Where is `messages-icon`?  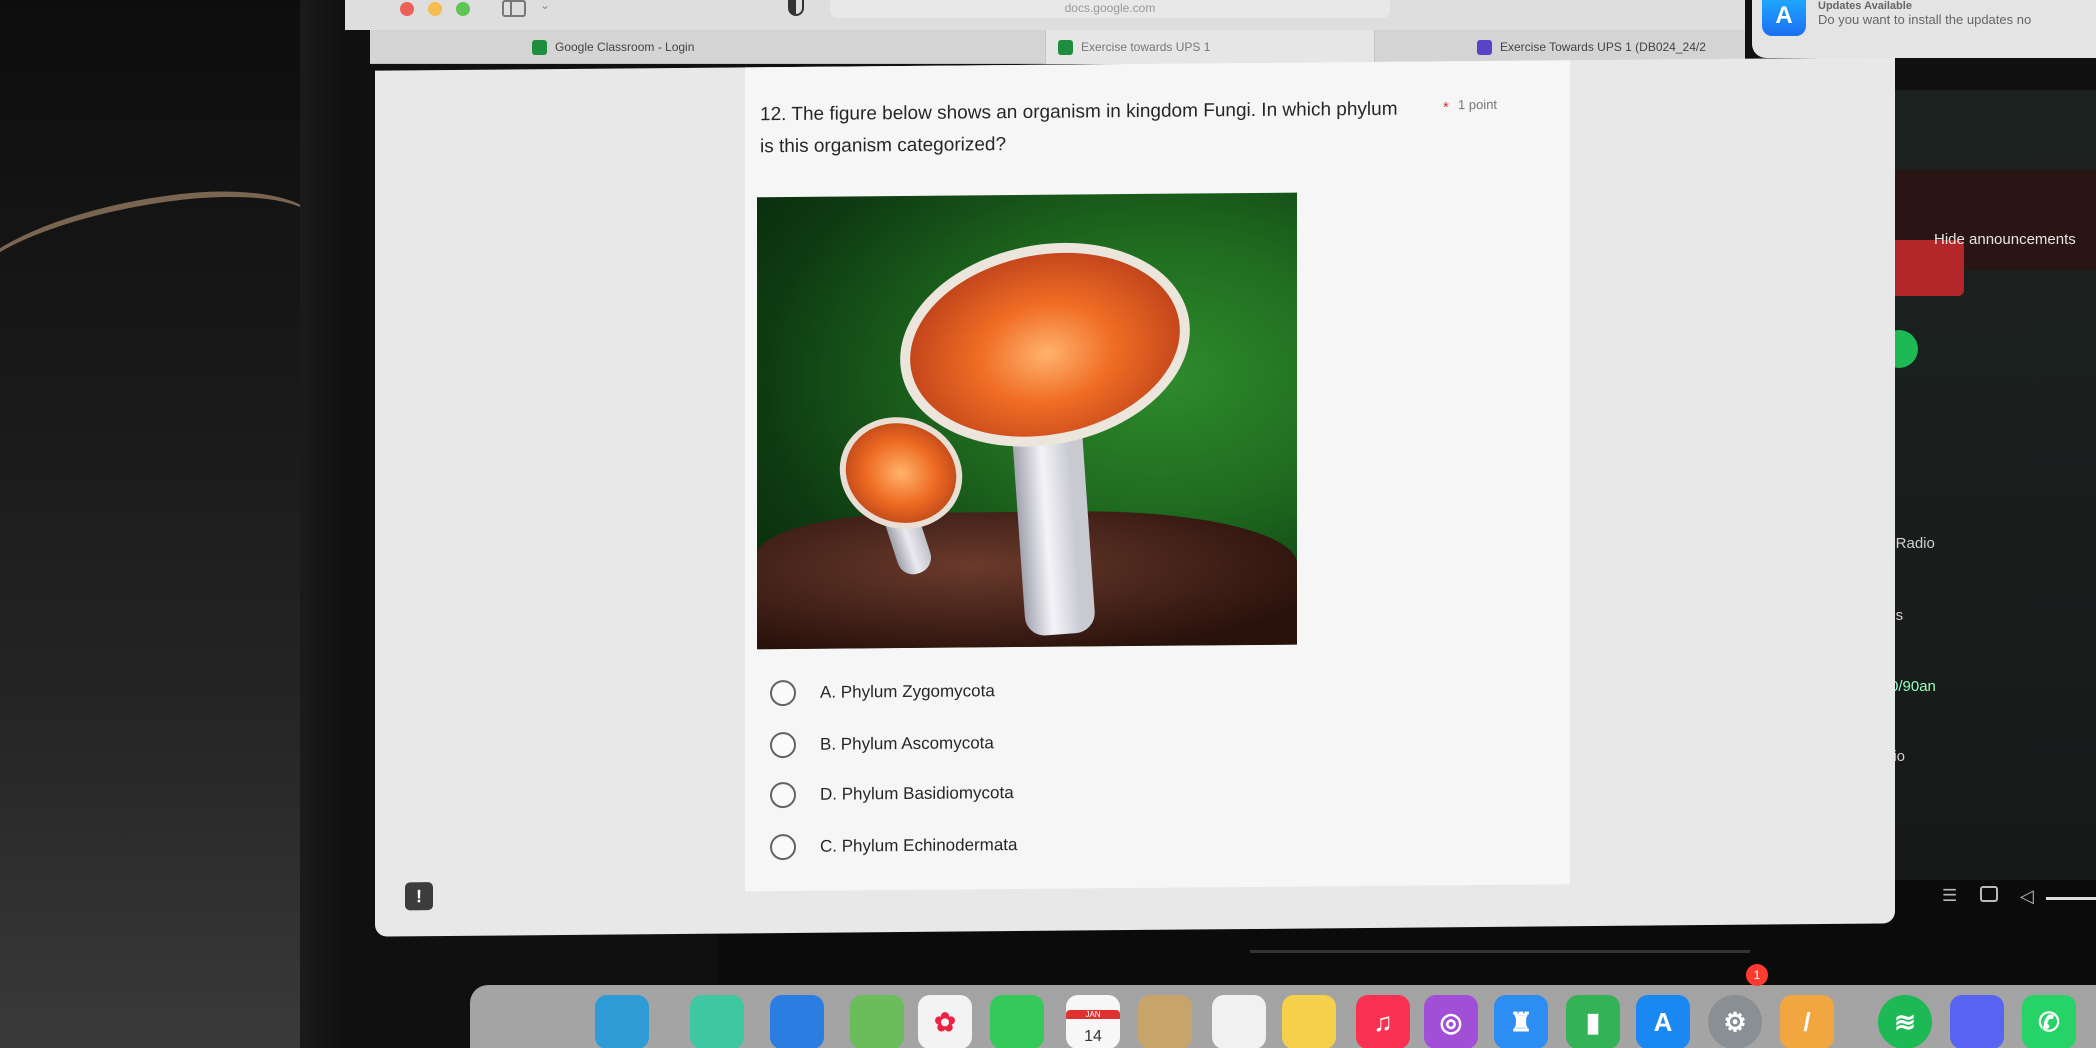 messages-icon is located at coordinates (717, 1021).